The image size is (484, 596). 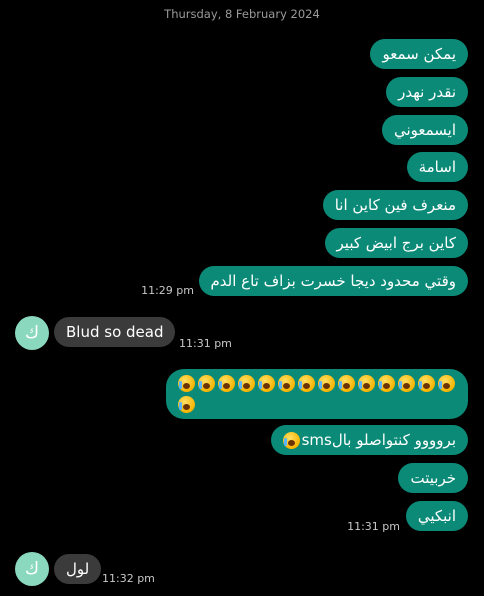 I want to click on emoji-row, so click(x=316, y=393).